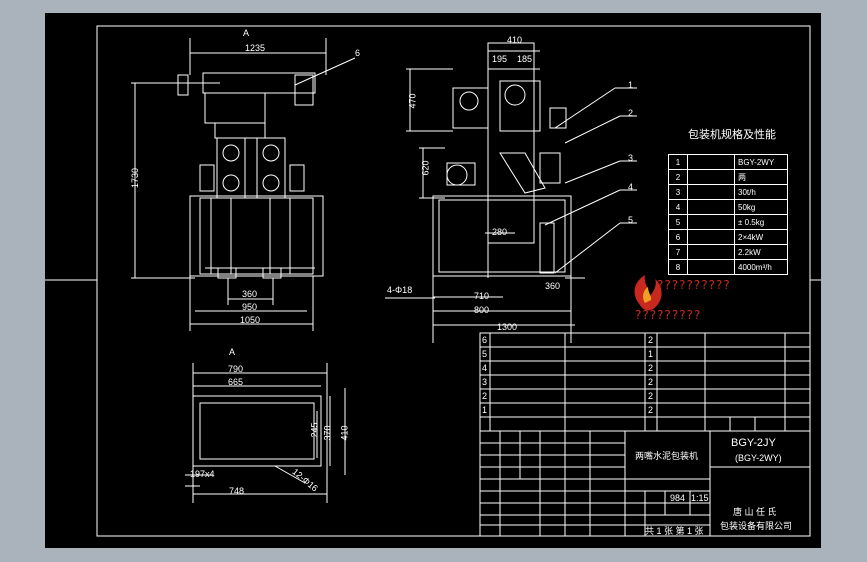  Describe the element at coordinates (553, 286) in the screenshot. I see `side-dim-r: 360` at that location.